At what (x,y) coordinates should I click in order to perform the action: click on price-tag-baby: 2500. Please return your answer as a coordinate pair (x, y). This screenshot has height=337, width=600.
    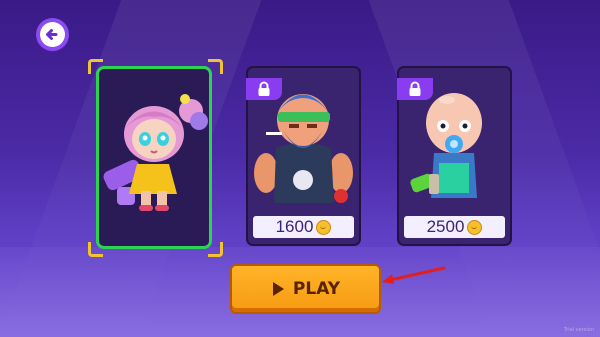
    Looking at the image, I should click on (454, 227).